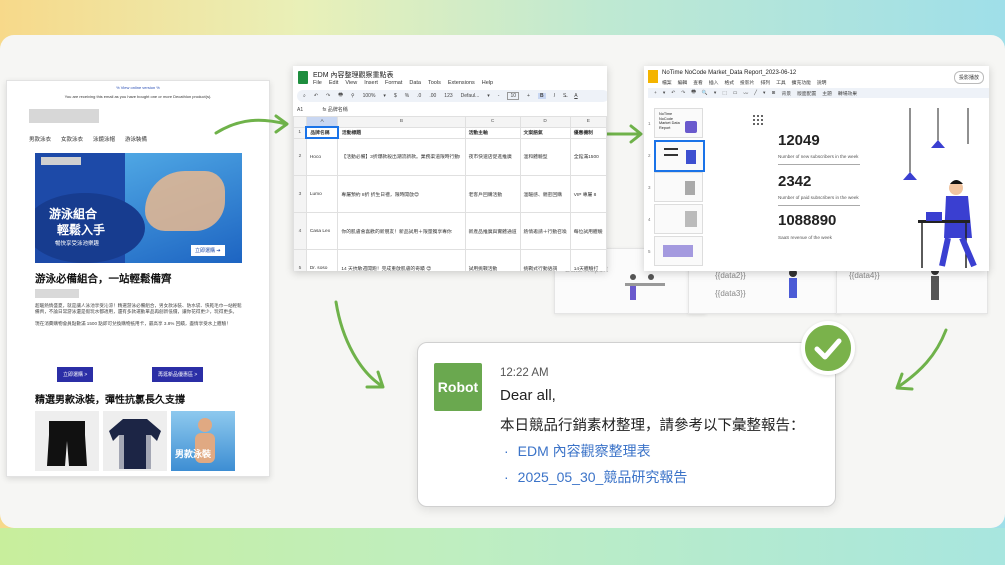  Describe the element at coordinates (755, 93) in the screenshot. I see `line-icon: ╱` at that location.